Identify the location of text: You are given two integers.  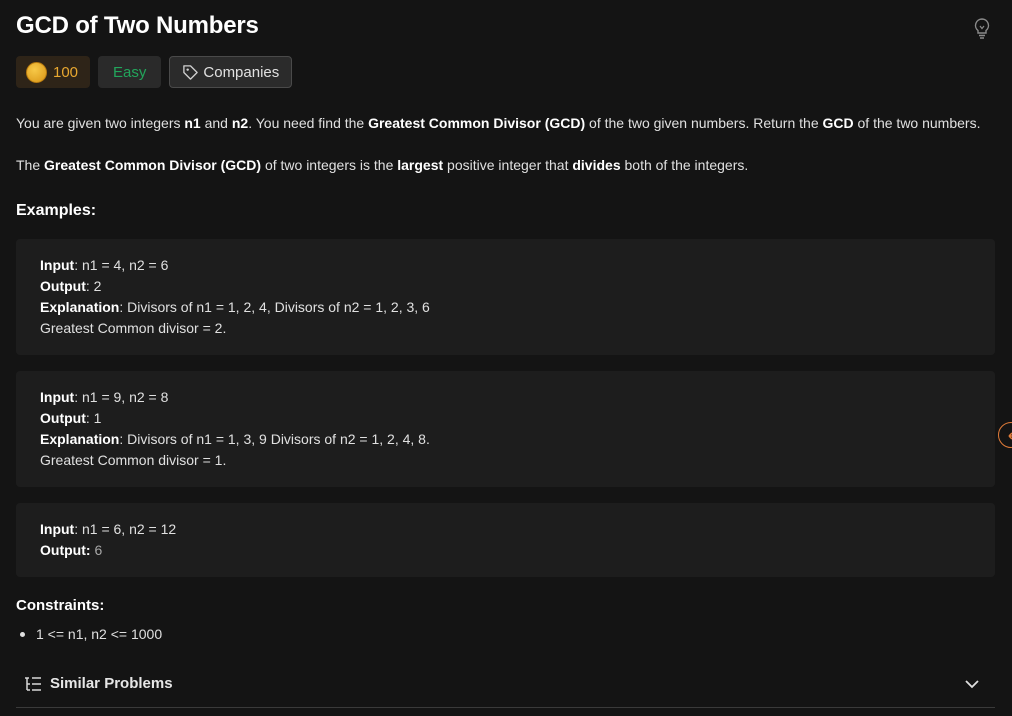
(100, 123).